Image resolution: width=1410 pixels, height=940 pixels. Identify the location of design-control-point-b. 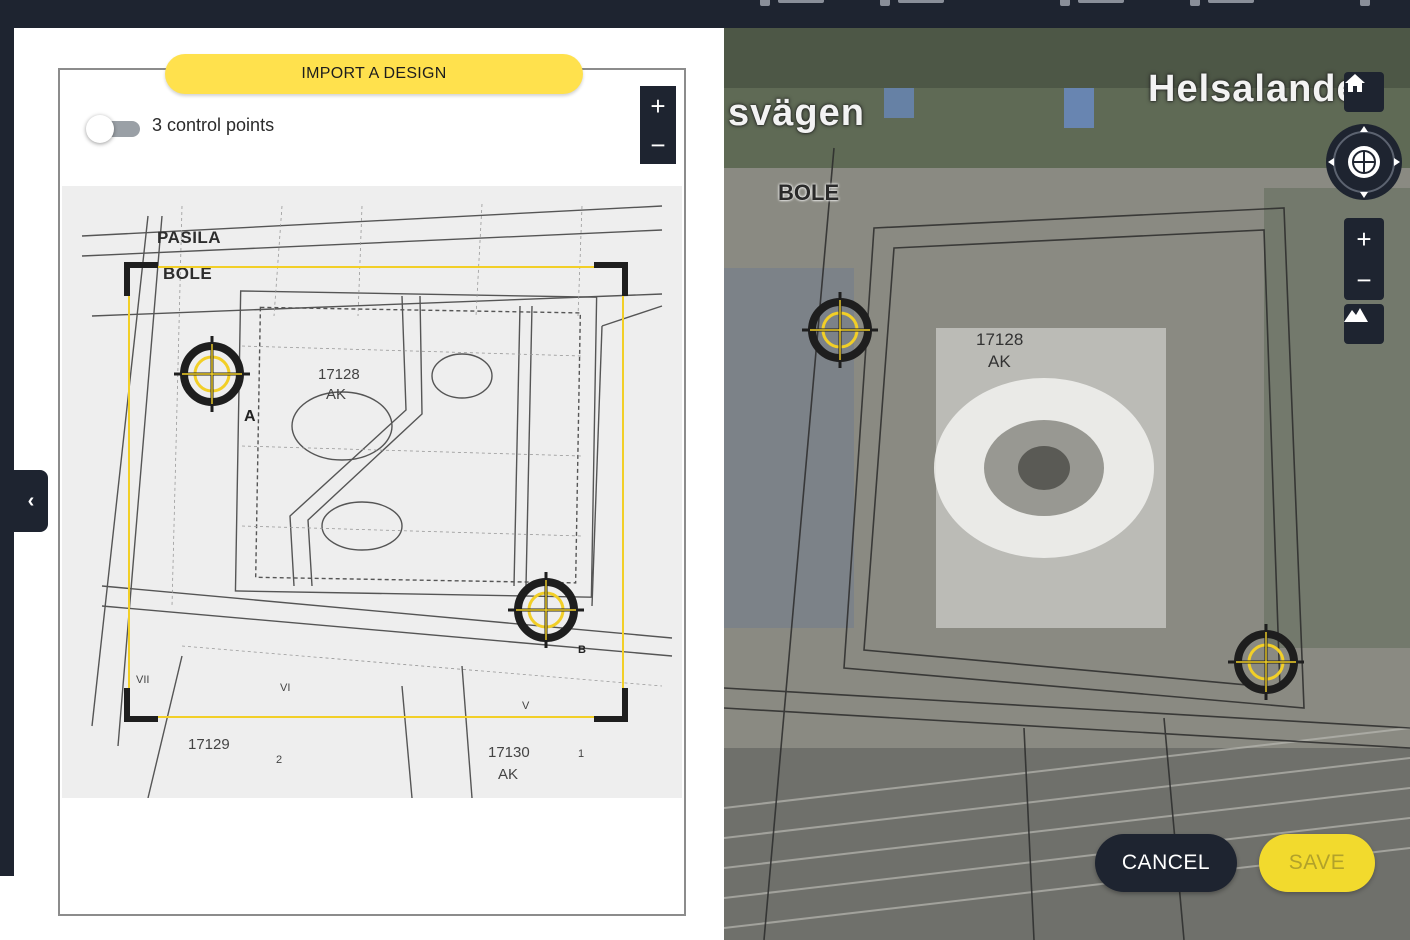
(546, 610).